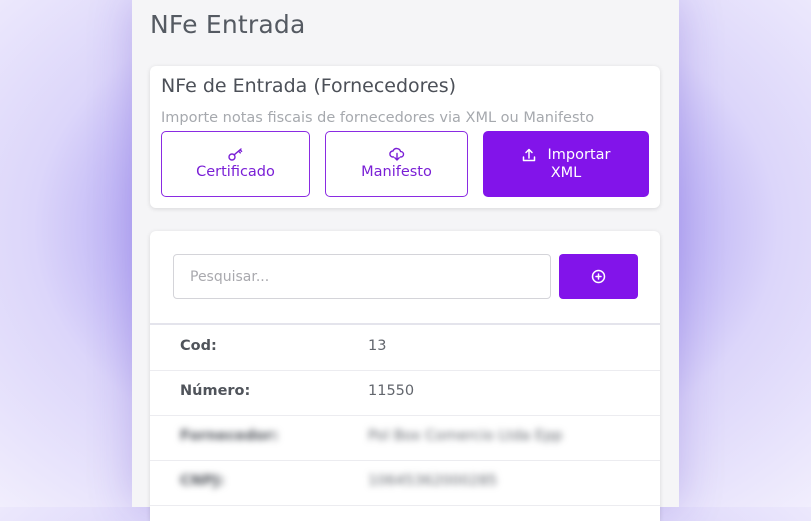 The image size is (811, 521). Describe the element at coordinates (198, 346) in the screenshot. I see `row-label: Cod:` at that location.